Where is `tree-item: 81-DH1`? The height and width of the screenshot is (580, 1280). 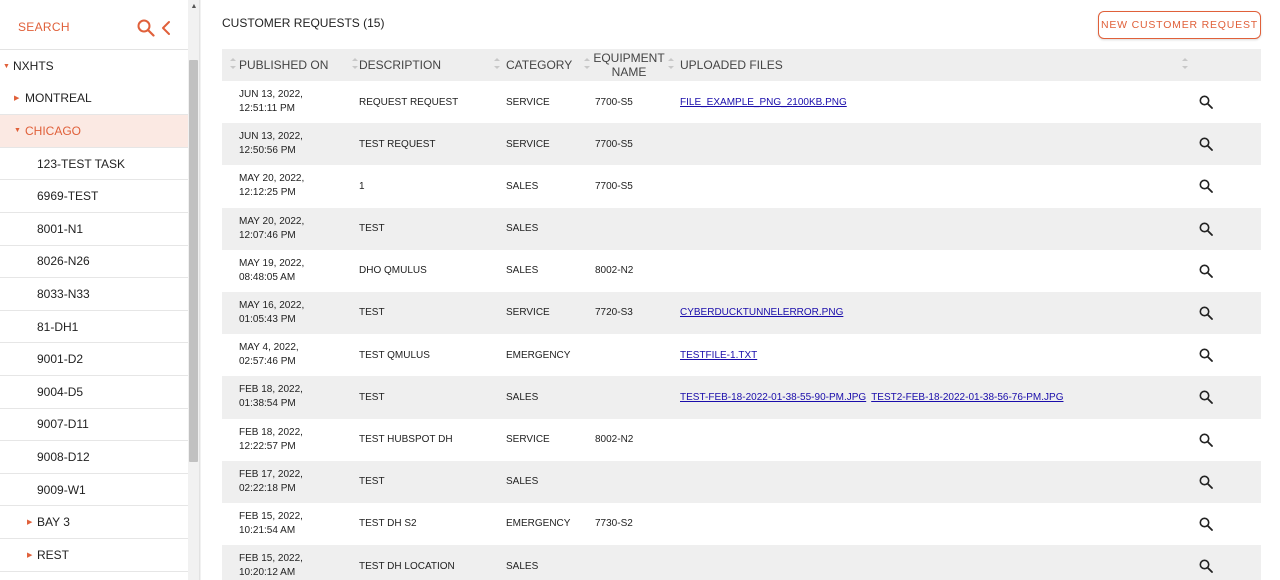 tree-item: 81-DH1 is located at coordinates (94, 327).